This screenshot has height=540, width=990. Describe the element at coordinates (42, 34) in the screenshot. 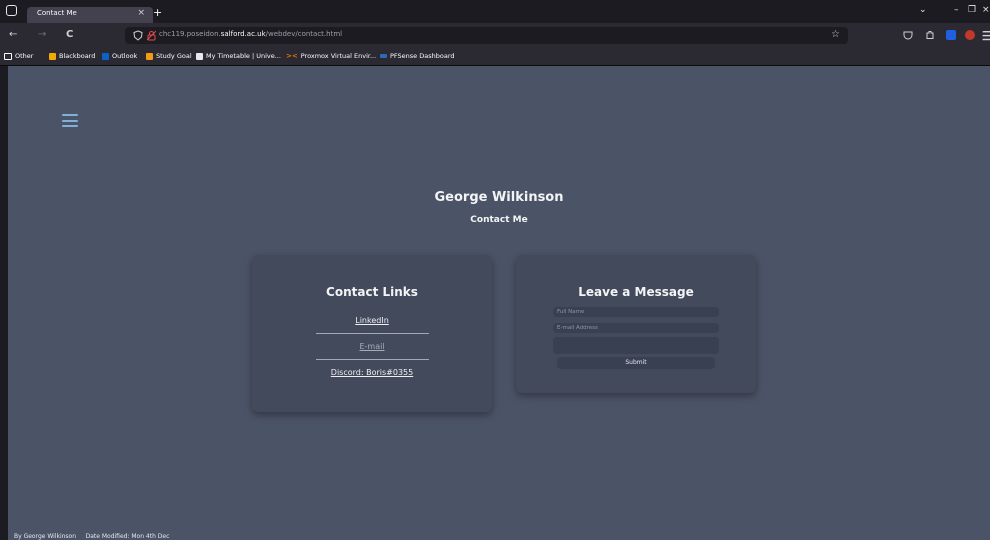

I see `forward-icon: →` at that location.